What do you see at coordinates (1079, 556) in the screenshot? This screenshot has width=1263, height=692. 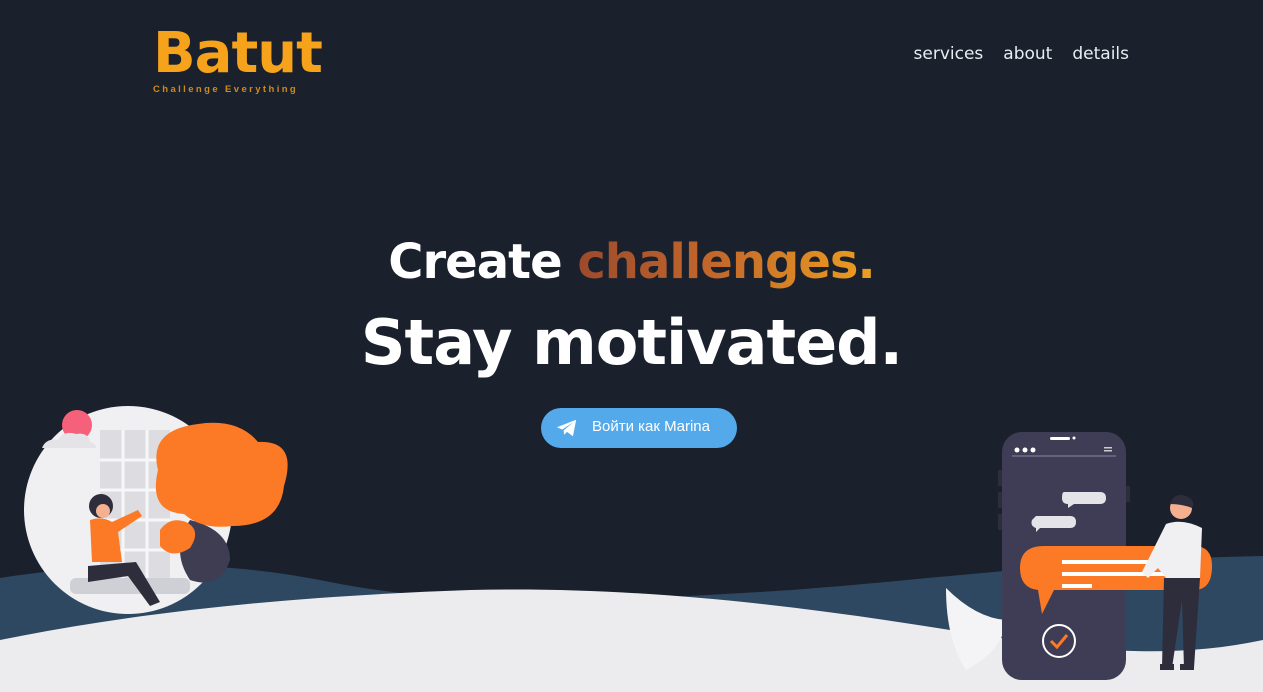 I see `right-illustration` at bounding box center [1079, 556].